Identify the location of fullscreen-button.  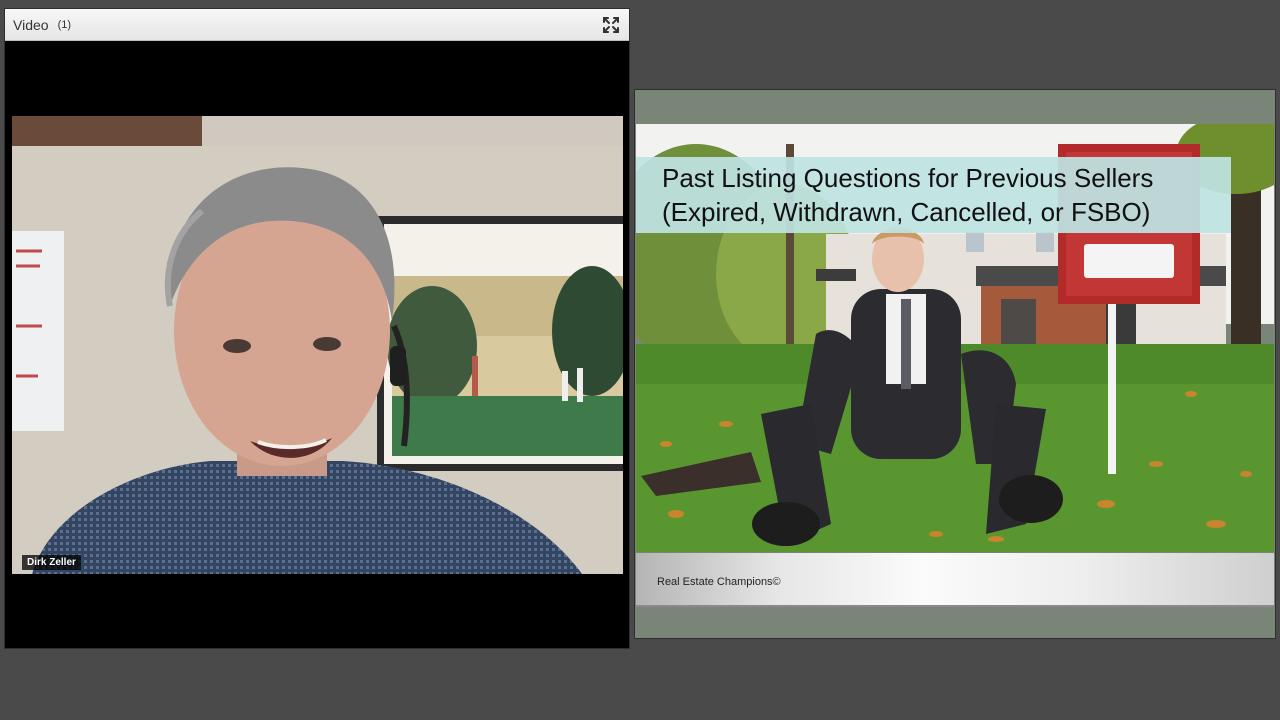
(611, 25).